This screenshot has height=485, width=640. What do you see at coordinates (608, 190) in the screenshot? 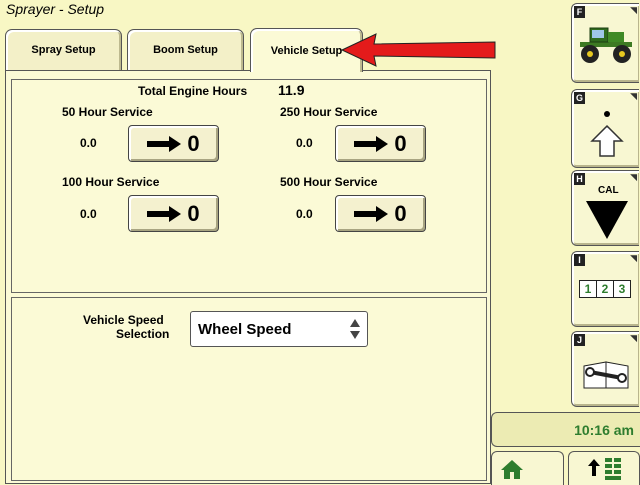
I see `cal-label: CAL` at bounding box center [608, 190].